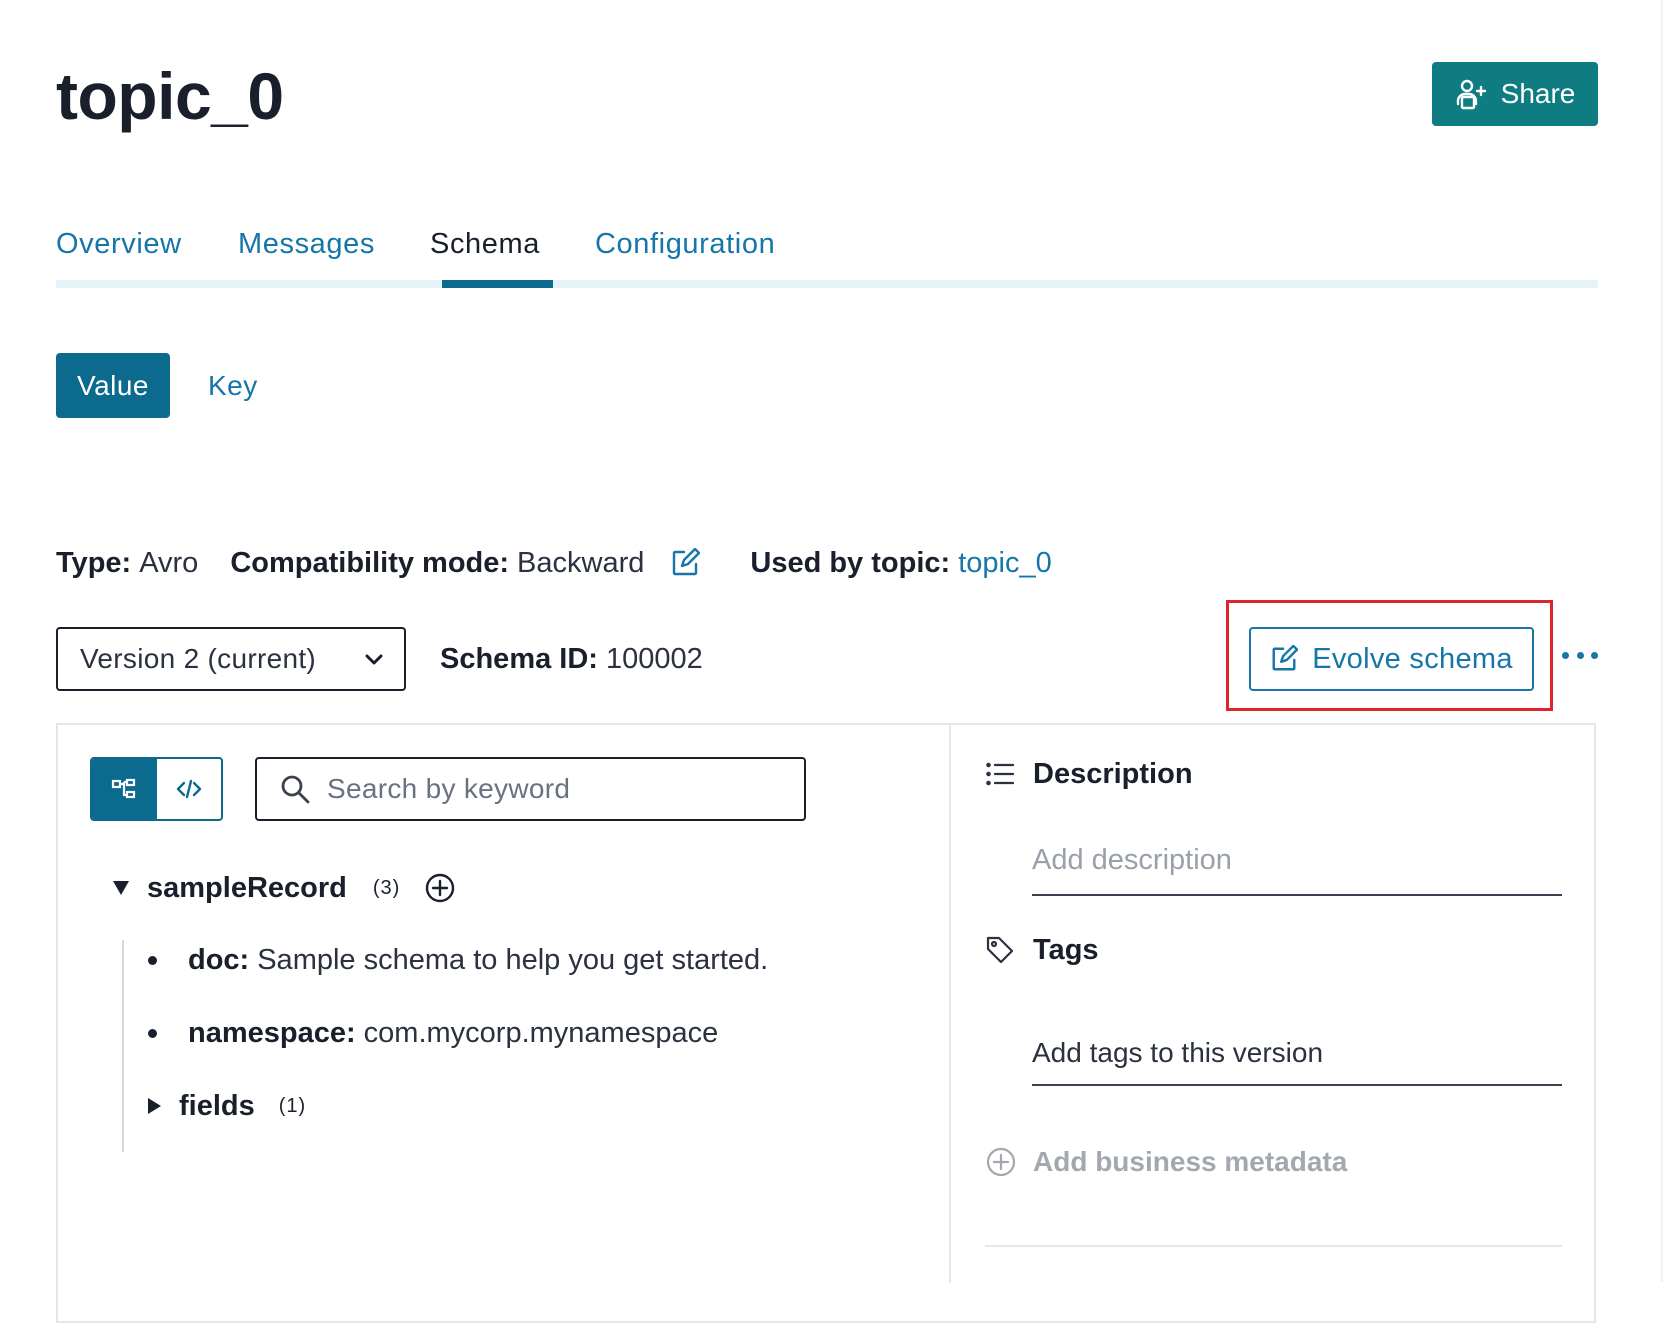 This screenshot has height=1323, width=1666. Describe the element at coordinates (113, 385) in the screenshot. I see `value-schema-button: Value` at that location.